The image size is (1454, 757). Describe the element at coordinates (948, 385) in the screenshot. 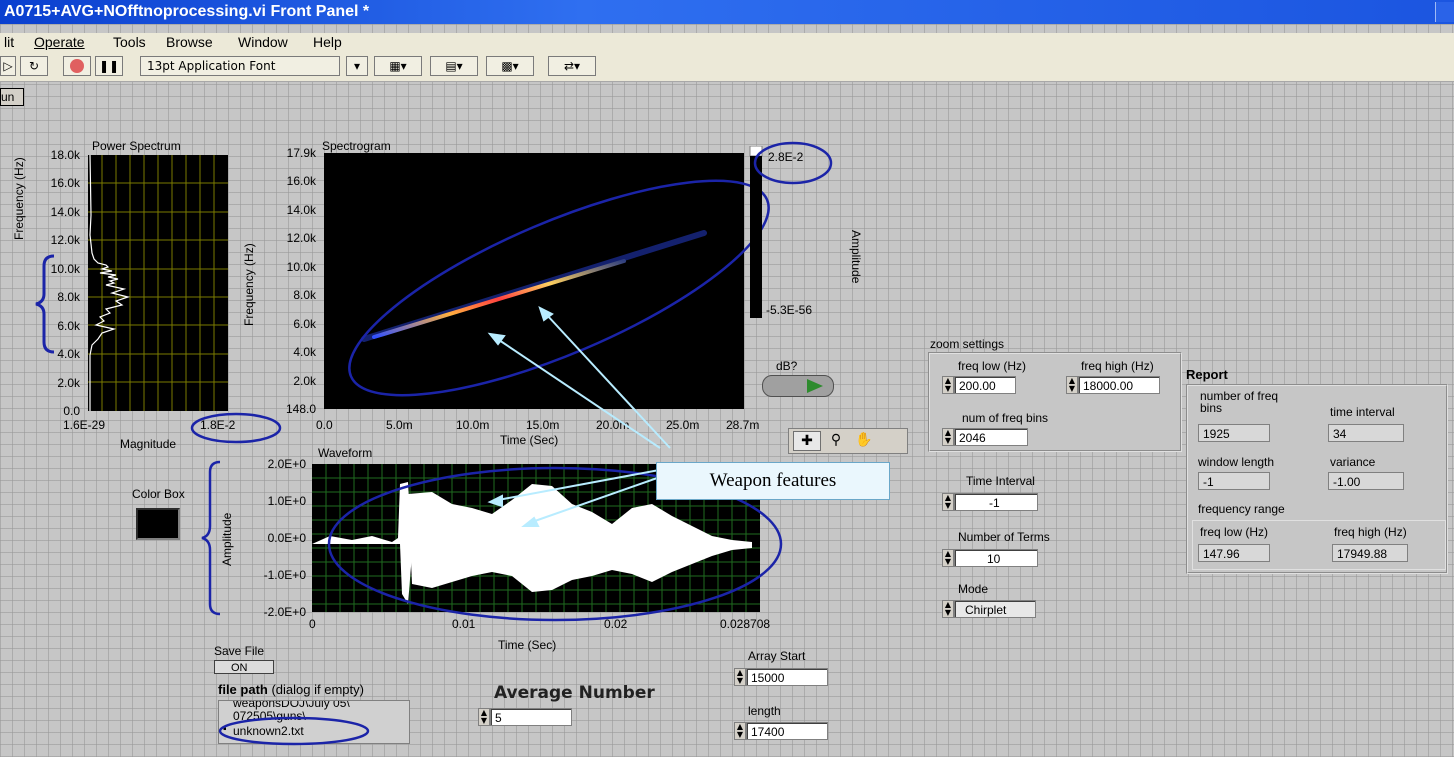

I see `freq-low-spinner: ▲ ▼` at that location.